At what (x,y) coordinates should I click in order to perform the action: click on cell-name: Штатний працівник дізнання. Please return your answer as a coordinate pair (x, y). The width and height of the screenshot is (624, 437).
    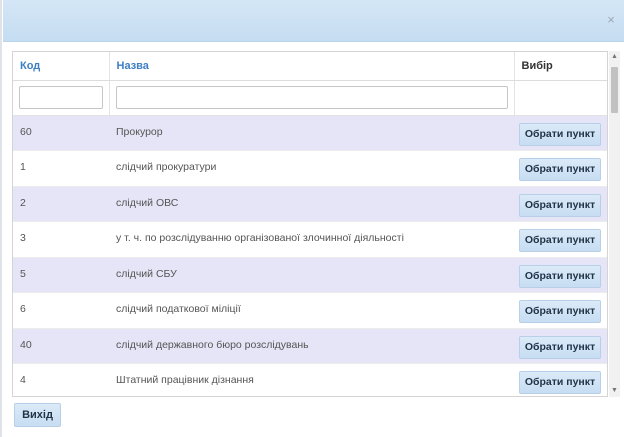
    Looking at the image, I should click on (311, 379).